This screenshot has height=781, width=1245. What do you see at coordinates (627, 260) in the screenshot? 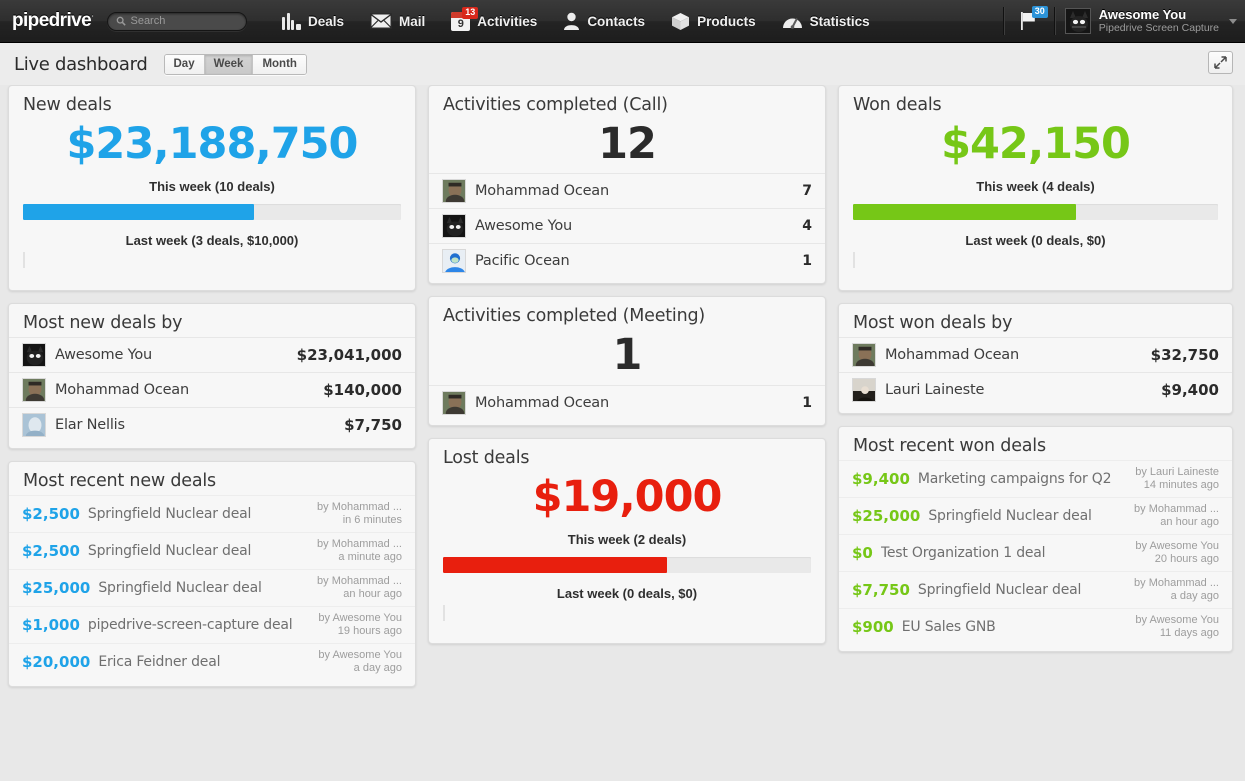
I see `table-row: Pacific Ocean 1` at bounding box center [627, 260].